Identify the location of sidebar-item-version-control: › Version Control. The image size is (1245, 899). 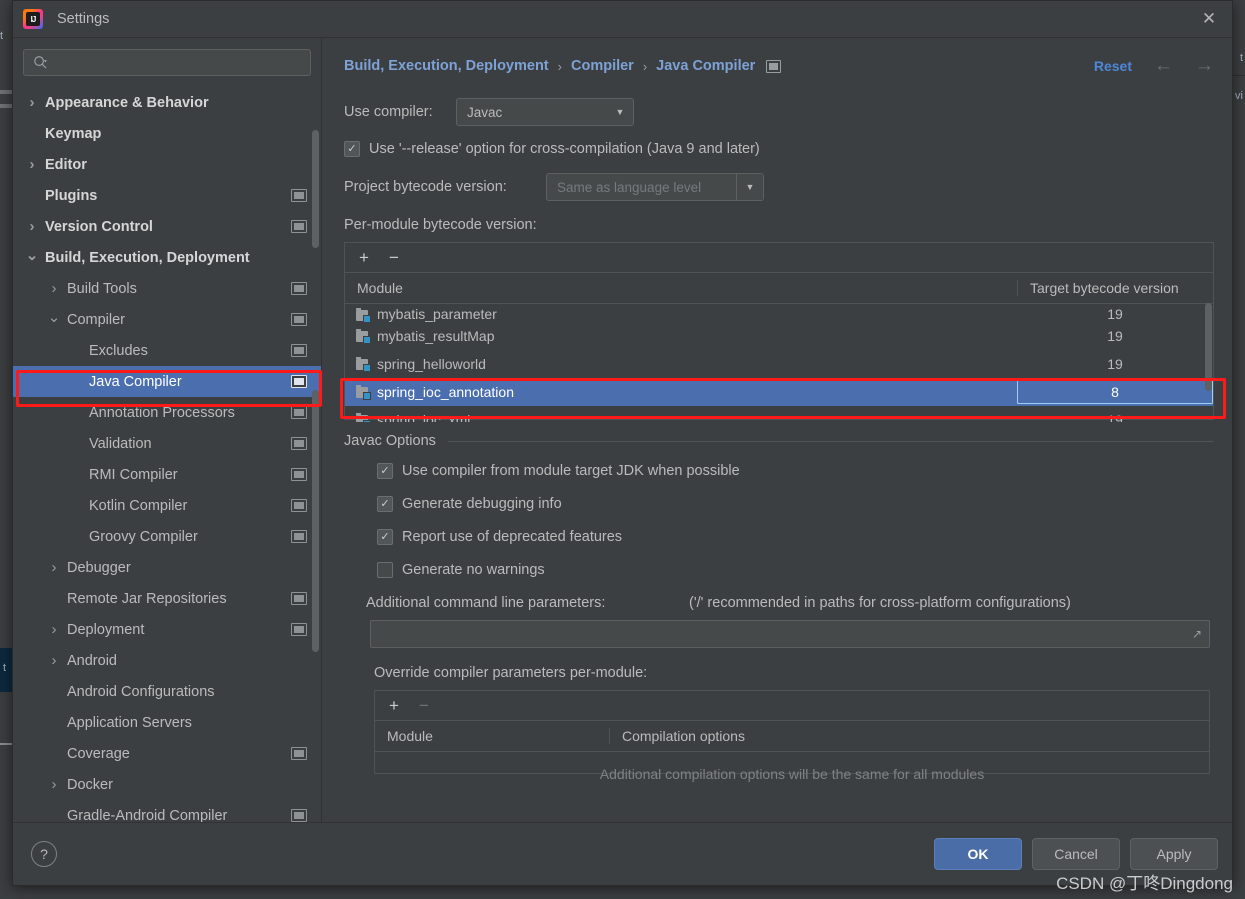
(167, 226).